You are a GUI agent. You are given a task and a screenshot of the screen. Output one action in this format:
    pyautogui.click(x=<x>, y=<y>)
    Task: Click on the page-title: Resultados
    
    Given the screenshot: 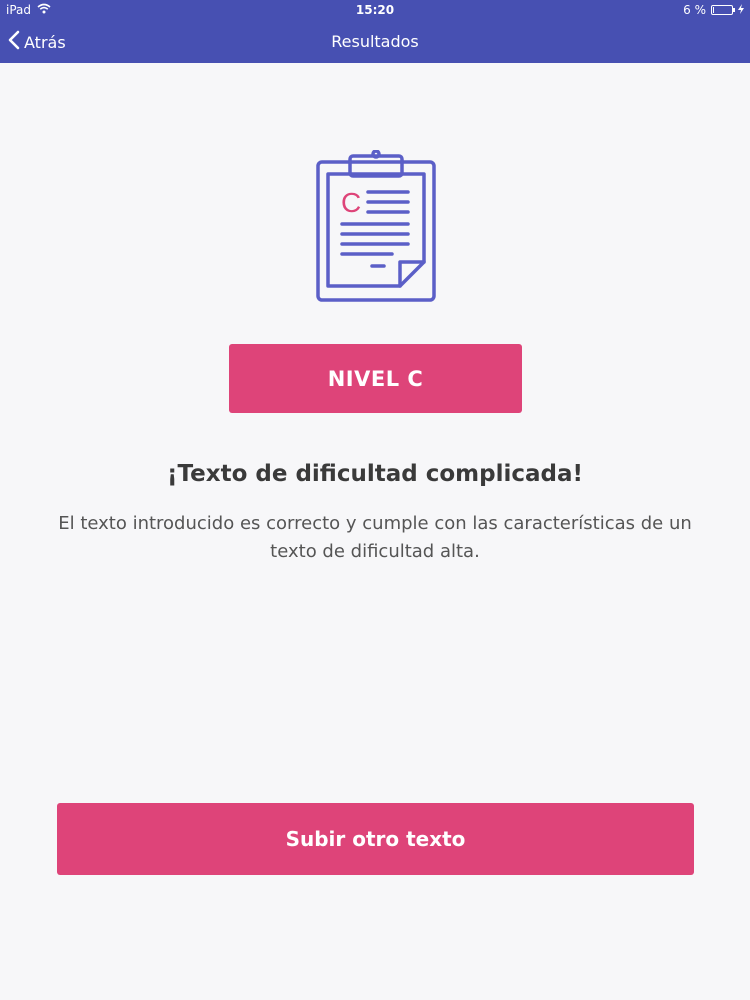 What is the action you would take?
    pyautogui.click(x=375, y=41)
    